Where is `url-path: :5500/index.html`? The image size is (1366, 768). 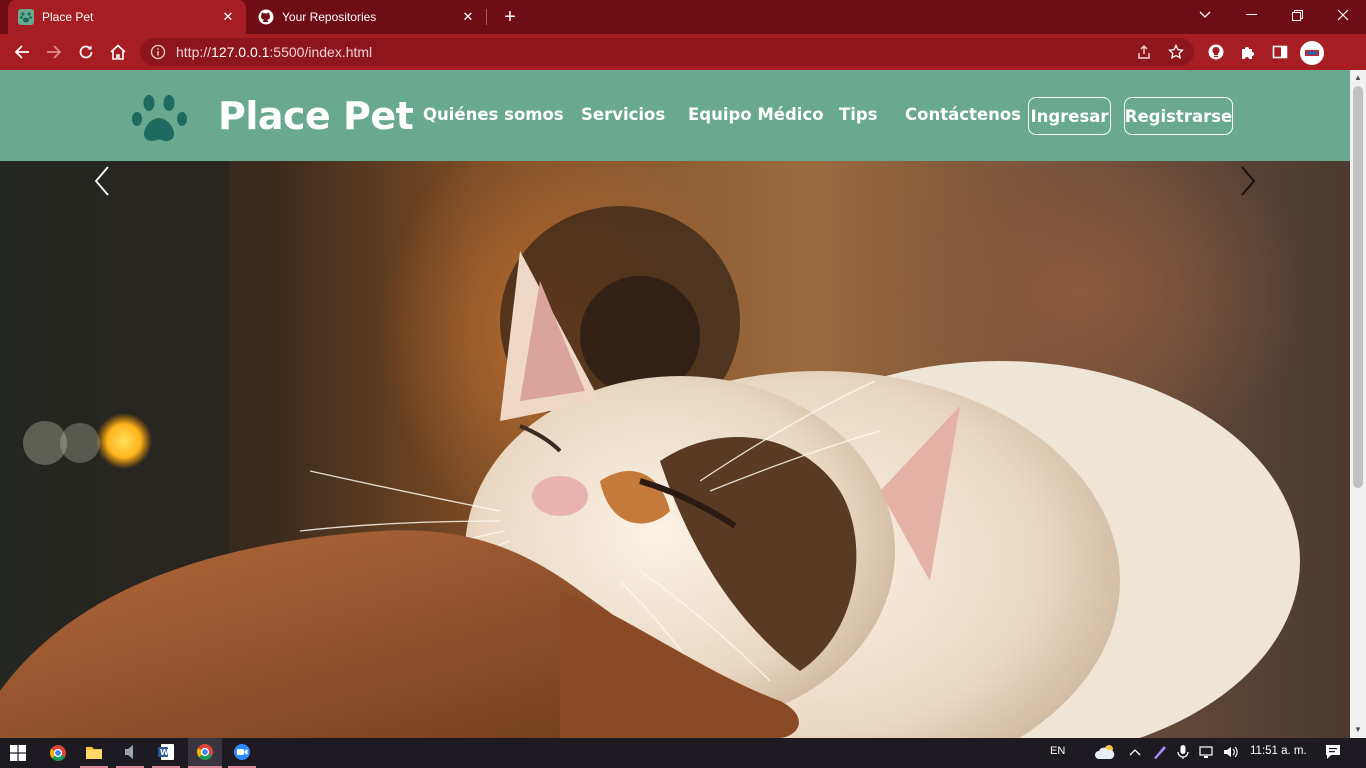 url-path: :5500/index.html is located at coordinates (321, 52).